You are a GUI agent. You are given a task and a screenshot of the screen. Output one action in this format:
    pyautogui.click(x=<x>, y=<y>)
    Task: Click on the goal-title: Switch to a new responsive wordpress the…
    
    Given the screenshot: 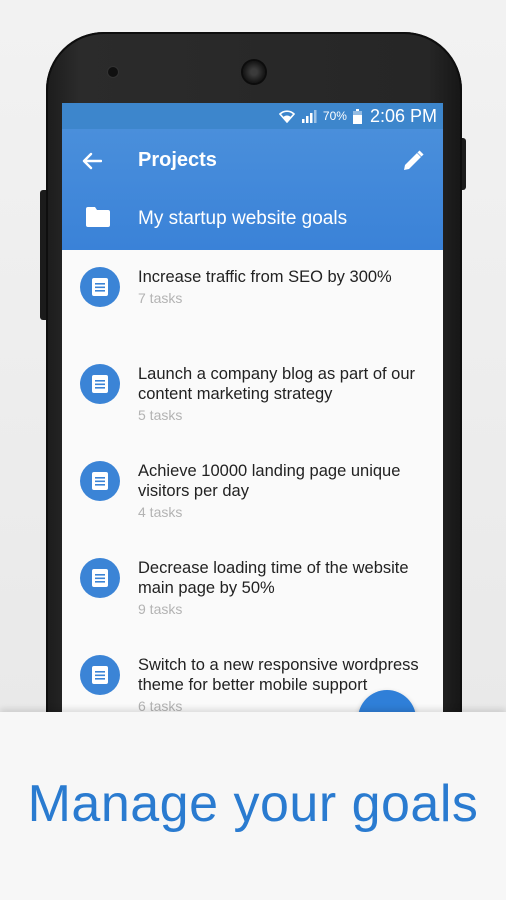 What is the action you would take?
    pyautogui.click(x=278, y=675)
    